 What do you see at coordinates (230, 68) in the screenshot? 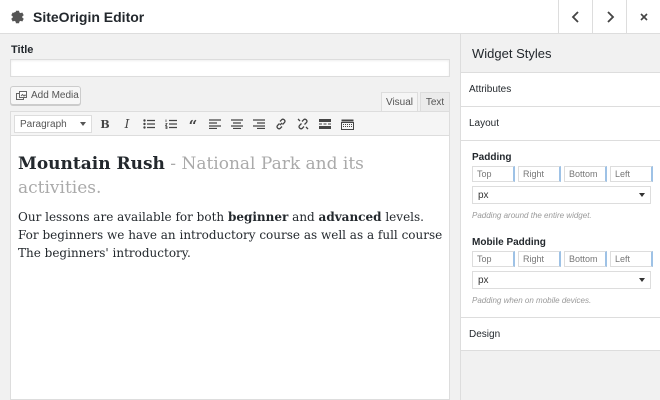
I see `title-input` at bounding box center [230, 68].